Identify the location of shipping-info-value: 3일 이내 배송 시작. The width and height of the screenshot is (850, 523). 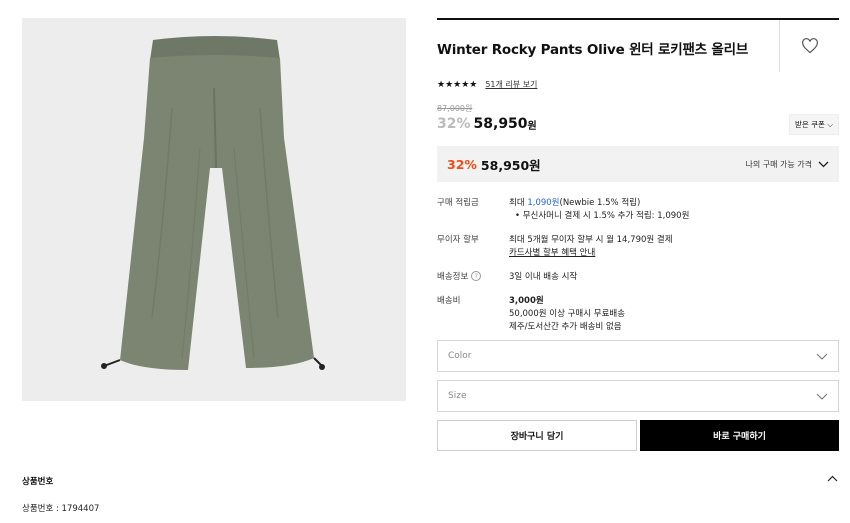
(543, 277).